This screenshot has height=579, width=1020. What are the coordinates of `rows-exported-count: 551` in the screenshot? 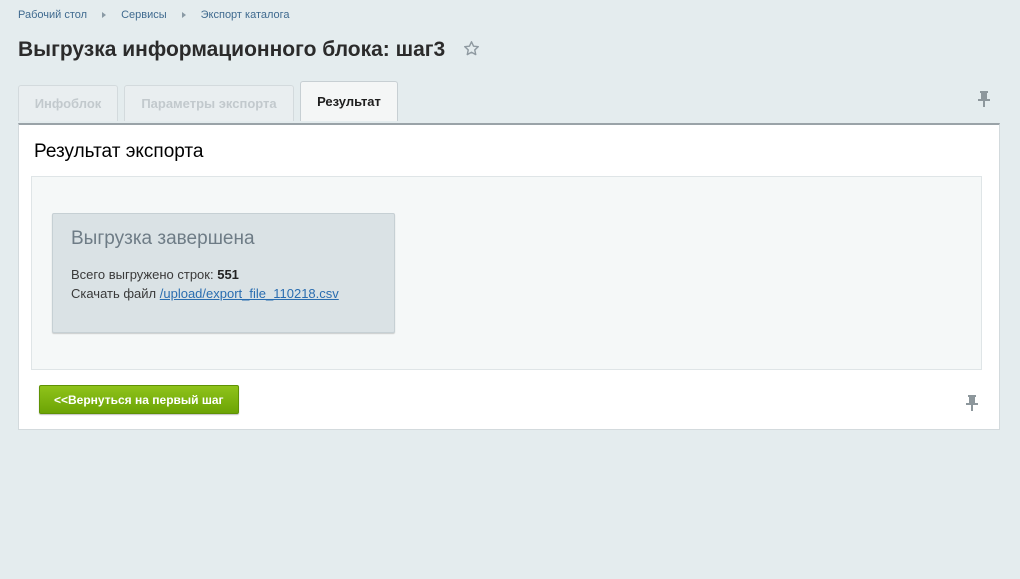 It's located at (228, 274).